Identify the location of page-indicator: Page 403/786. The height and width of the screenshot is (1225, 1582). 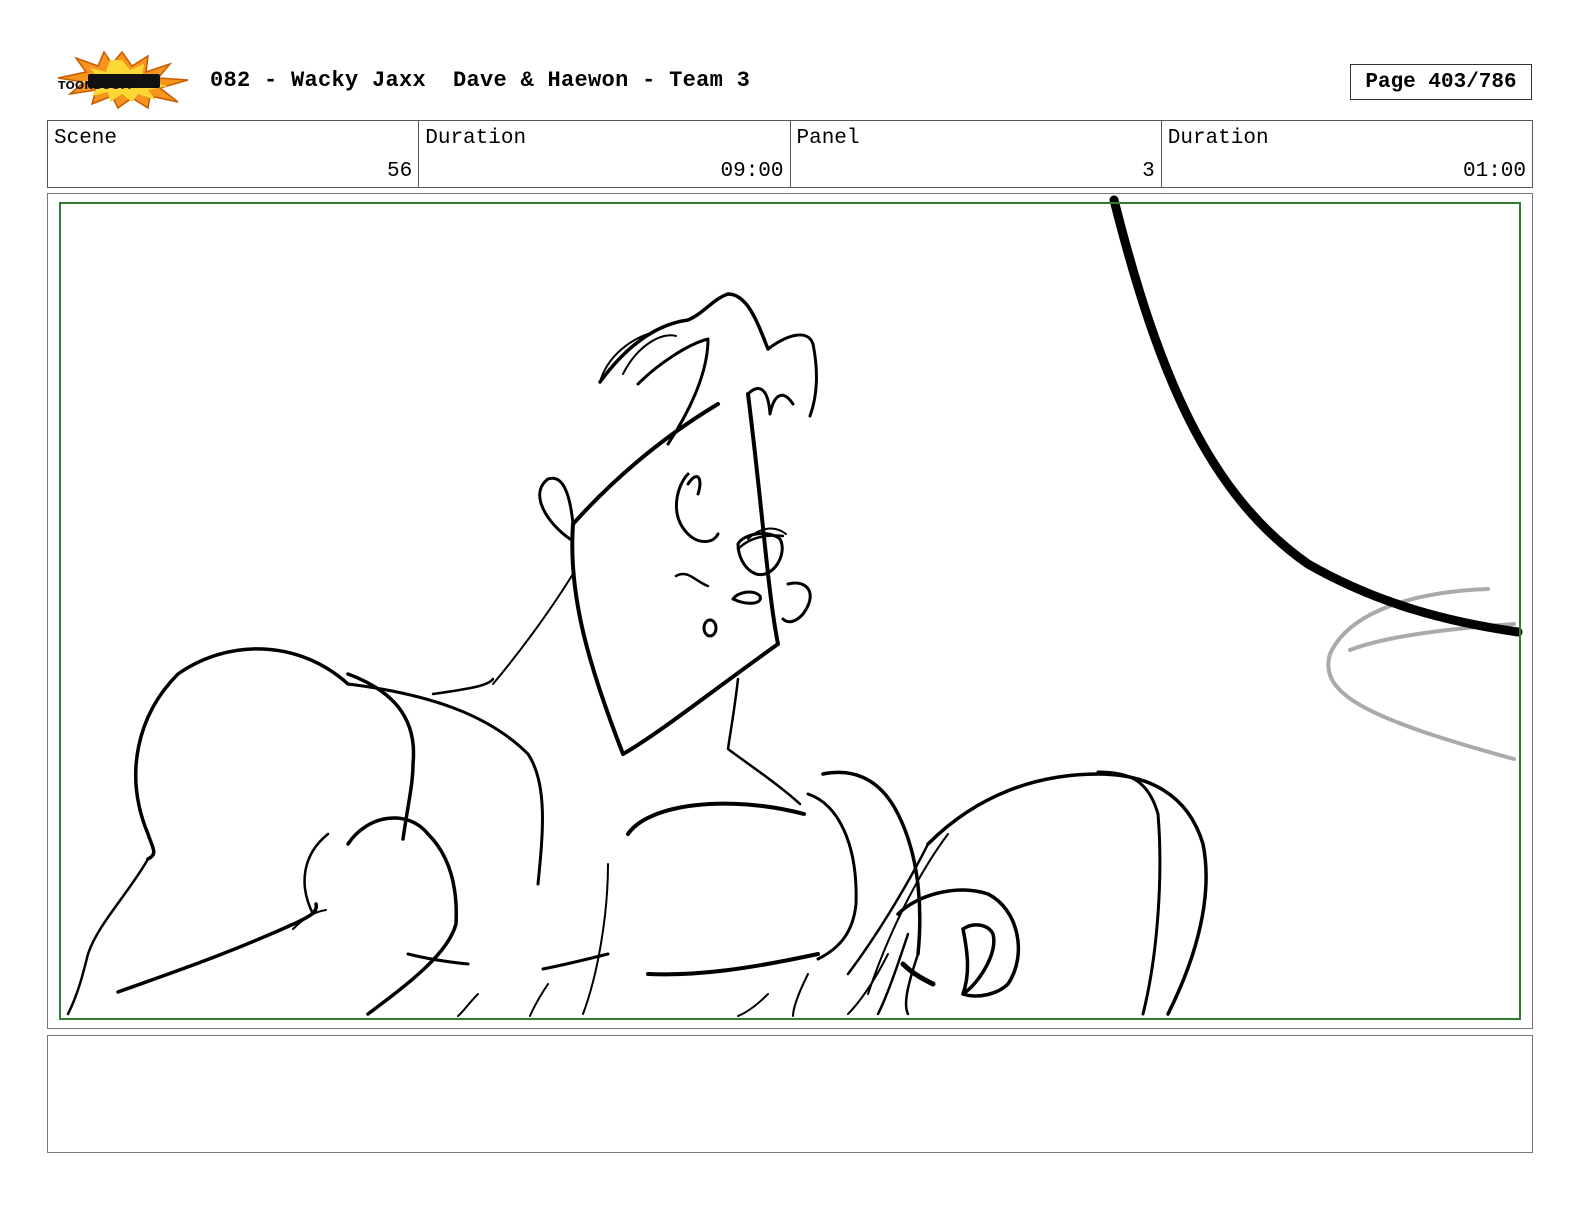
(1441, 82).